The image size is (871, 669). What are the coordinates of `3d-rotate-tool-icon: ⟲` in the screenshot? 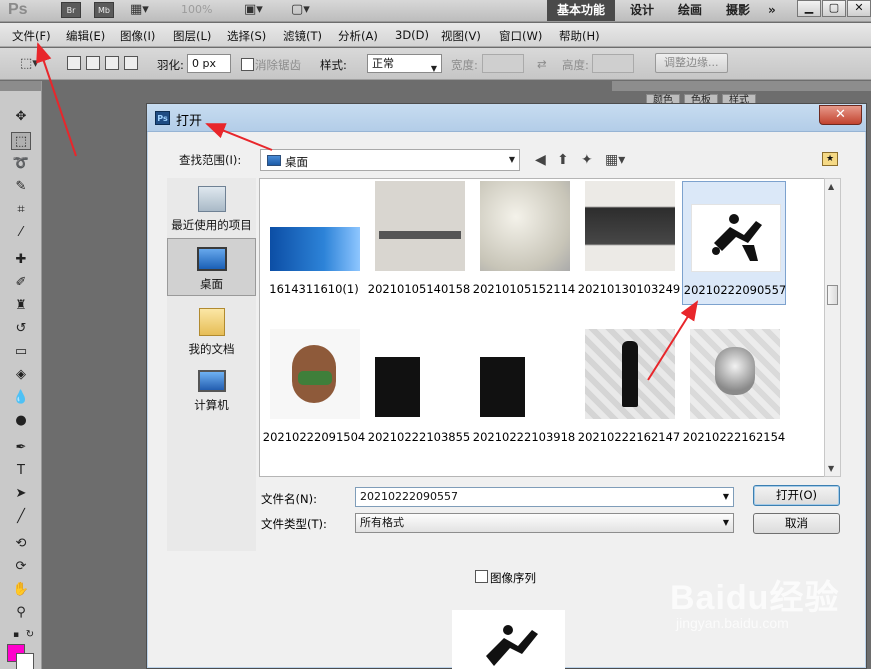 It's located at (21, 544).